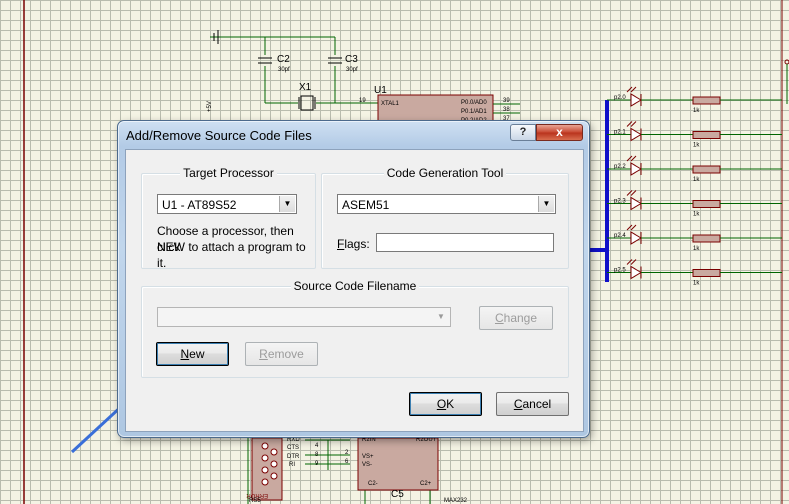  What do you see at coordinates (694, 100) in the screenshot?
I see `led-row: p2.0 1k` at bounding box center [694, 100].